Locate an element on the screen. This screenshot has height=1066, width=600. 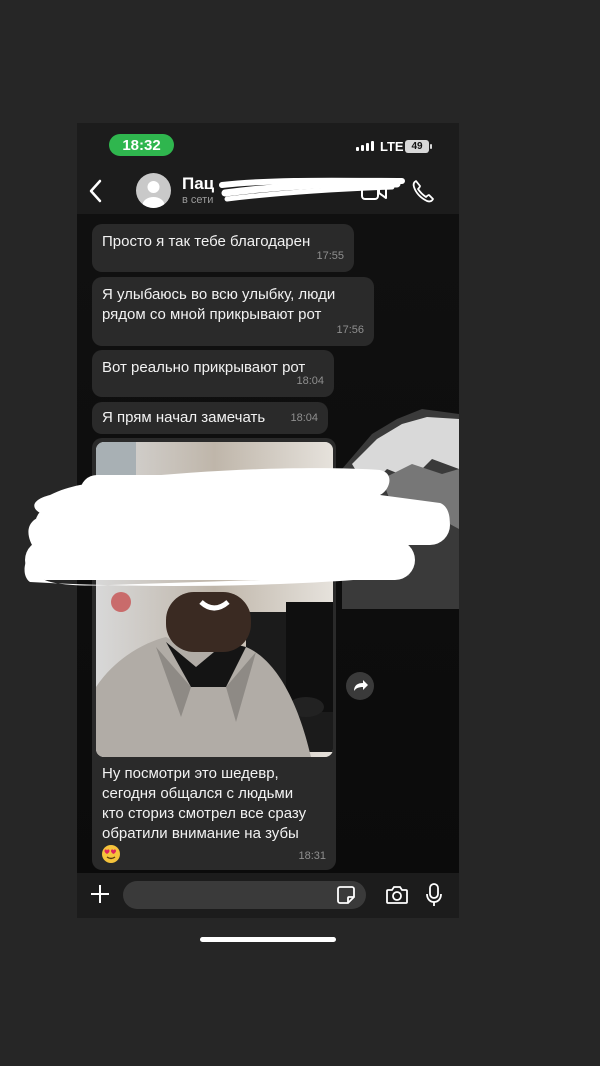
message-text: Я прям начал замечать is located at coordinates (184, 417).